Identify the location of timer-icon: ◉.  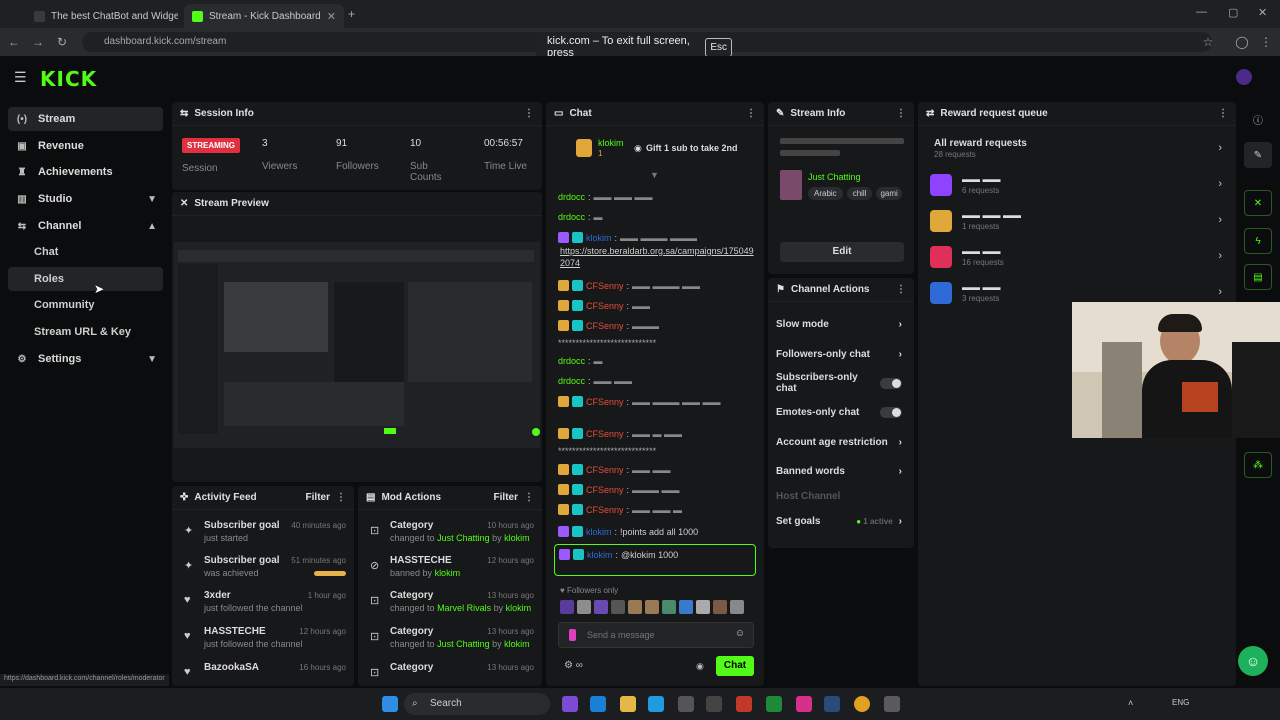
(700, 666).